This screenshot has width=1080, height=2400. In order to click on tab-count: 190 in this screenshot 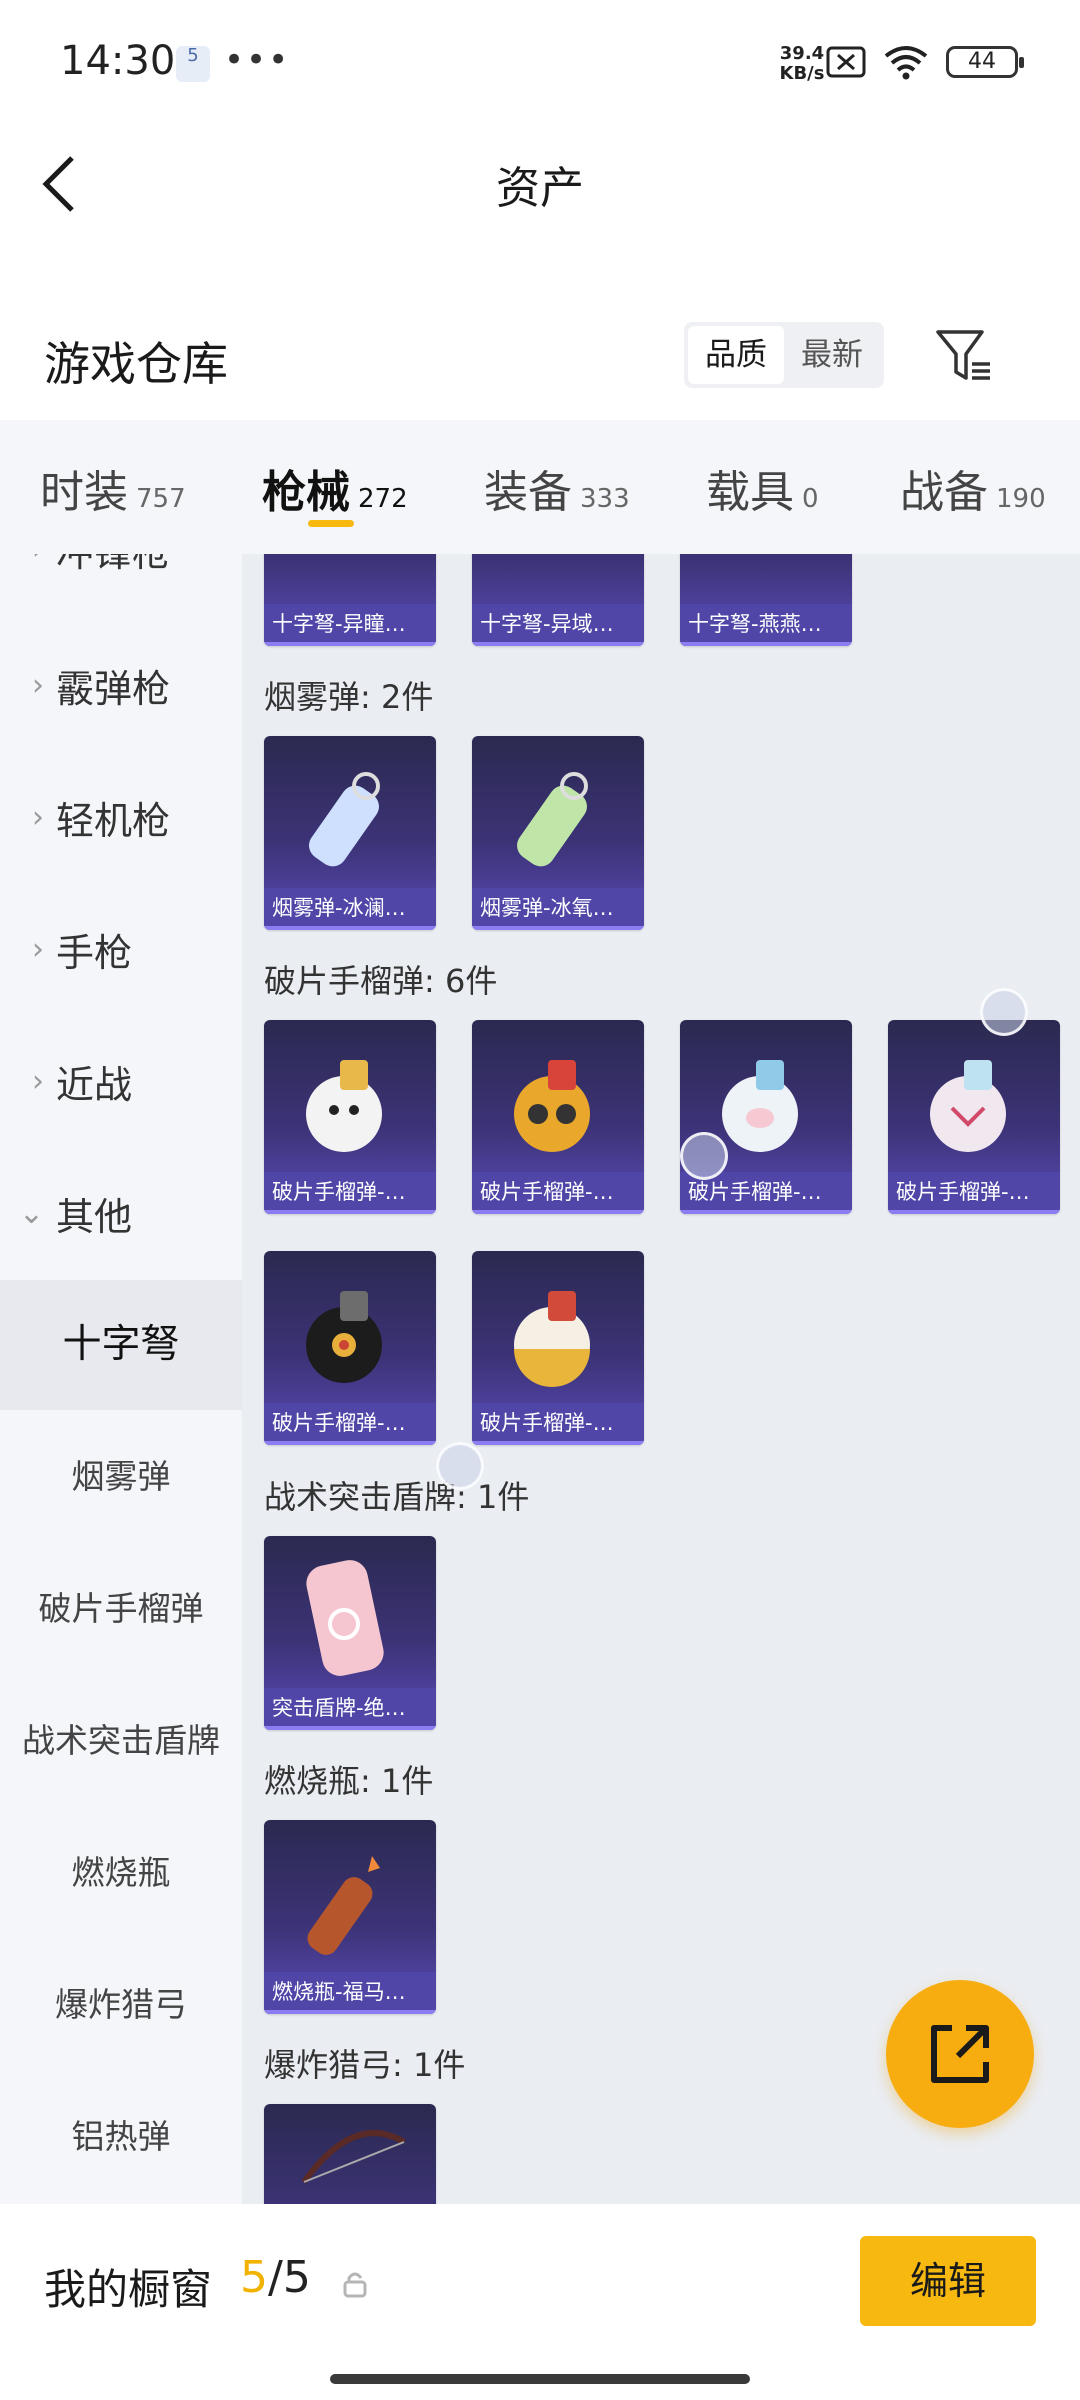, I will do `click(1021, 499)`.